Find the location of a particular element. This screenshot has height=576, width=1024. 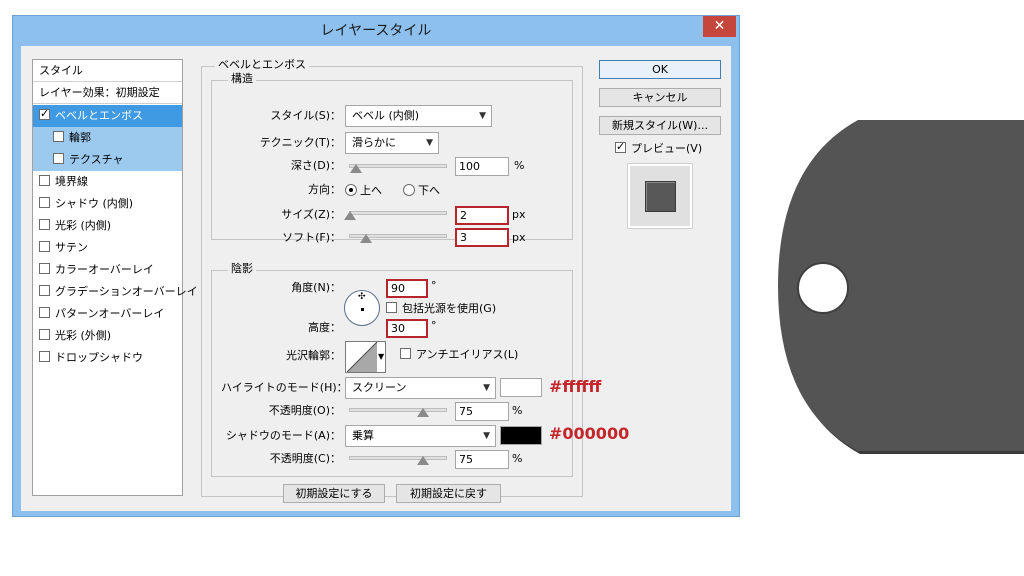

global-light-option: 包括光源を使用(G) is located at coordinates (441, 309).